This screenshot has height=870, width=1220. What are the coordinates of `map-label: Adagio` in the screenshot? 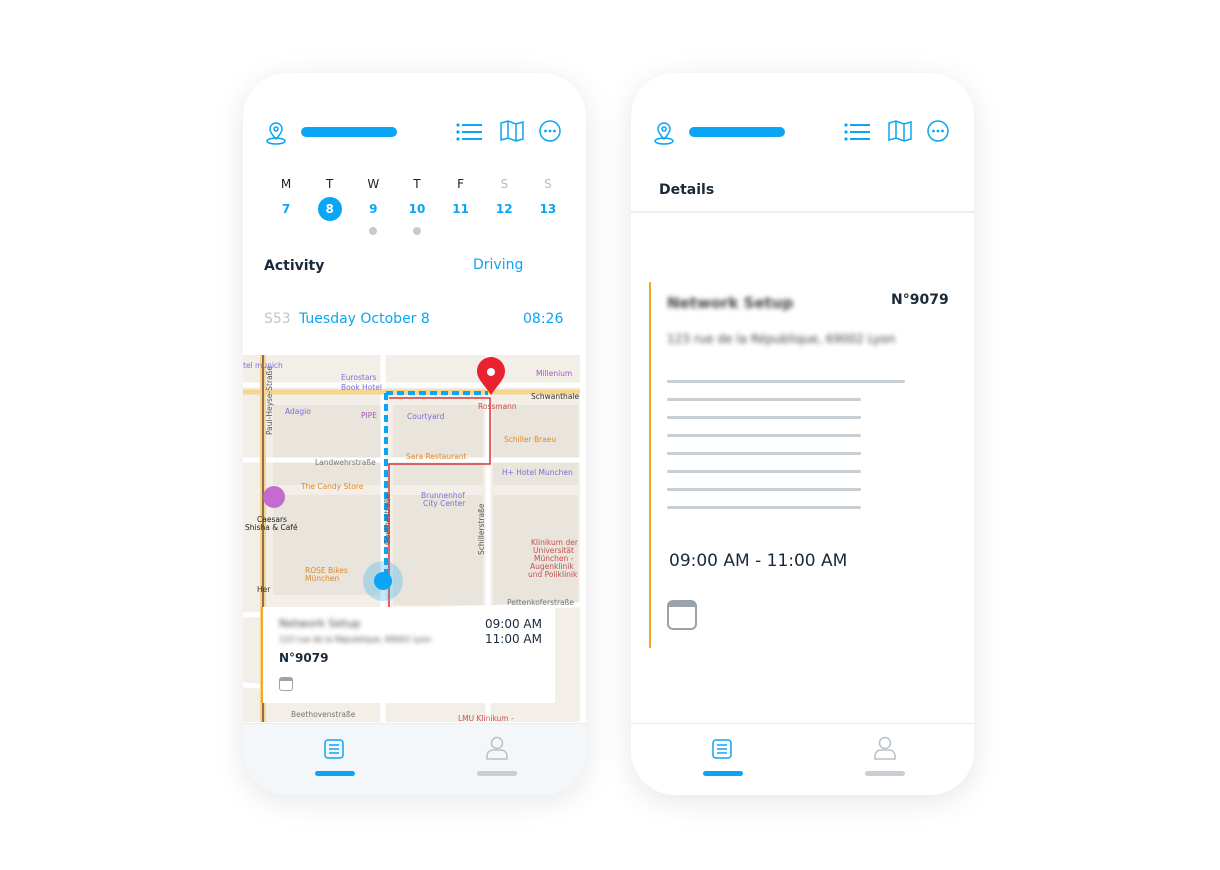 It's located at (298, 411).